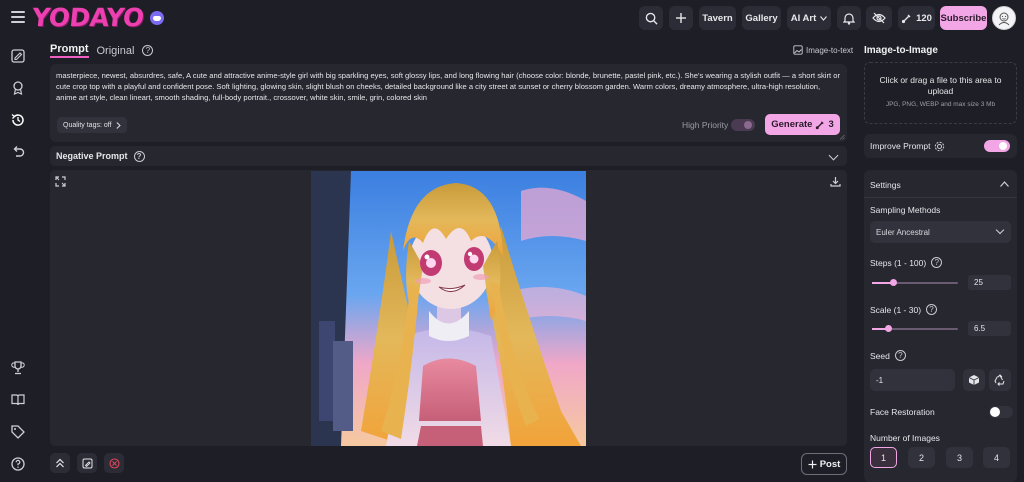  Describe the element at coordinates (116, 51) in the screenshot. I see `tab-original: Original` at that location.